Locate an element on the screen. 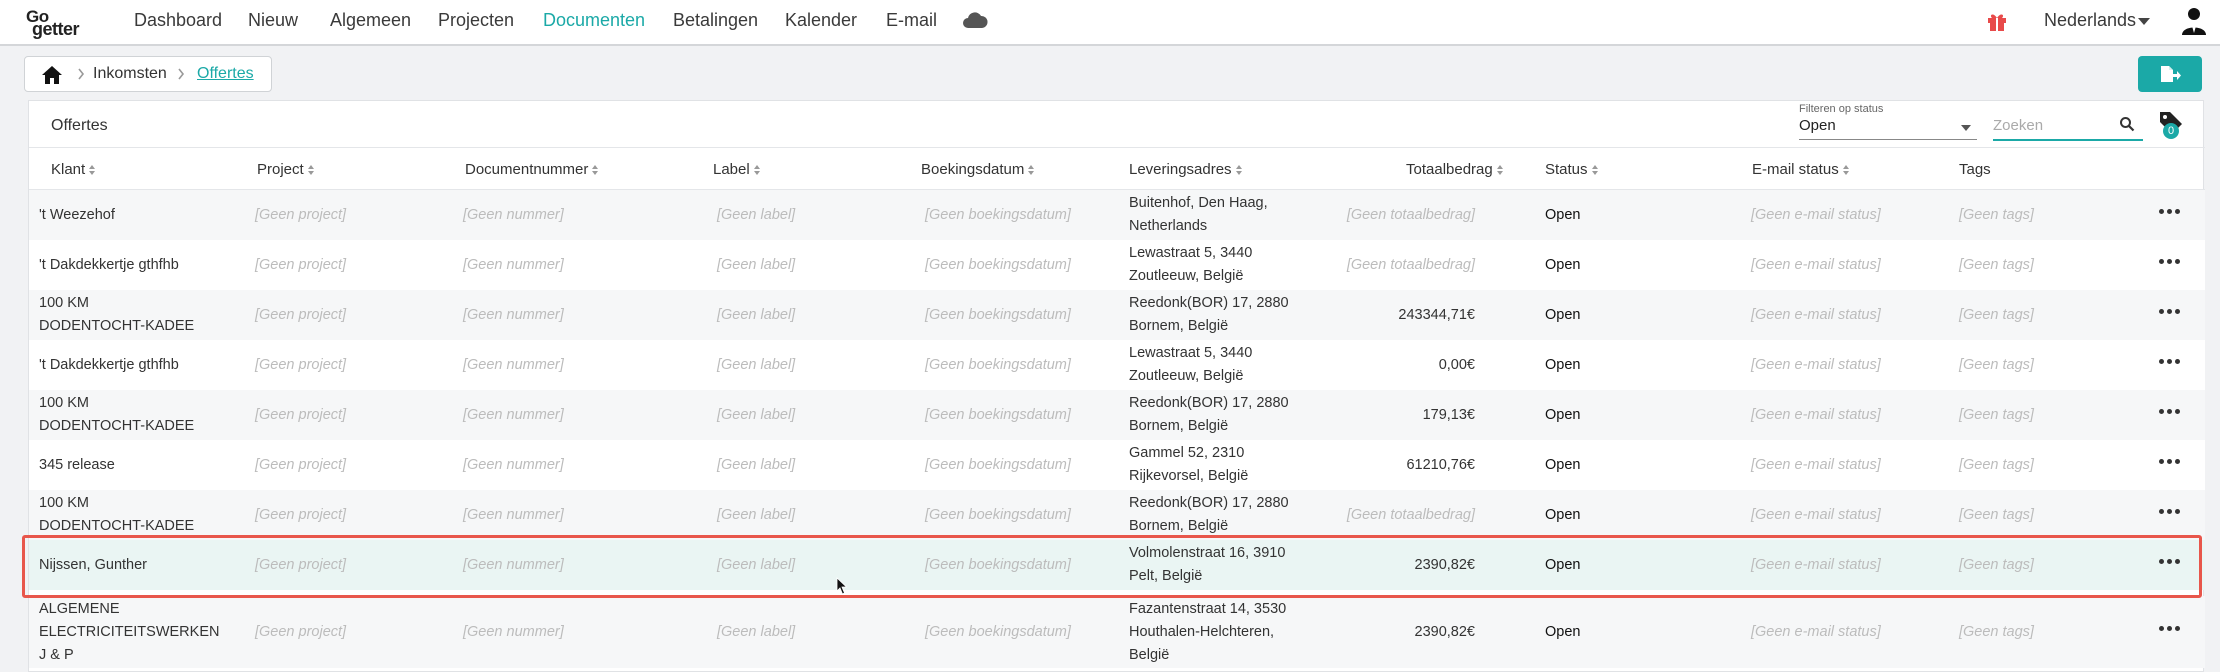 The height and width of the screenshot is (672, 2220). column-header-totaalbedrag: Totaalbedrag is located at coordinates (1454, 169).